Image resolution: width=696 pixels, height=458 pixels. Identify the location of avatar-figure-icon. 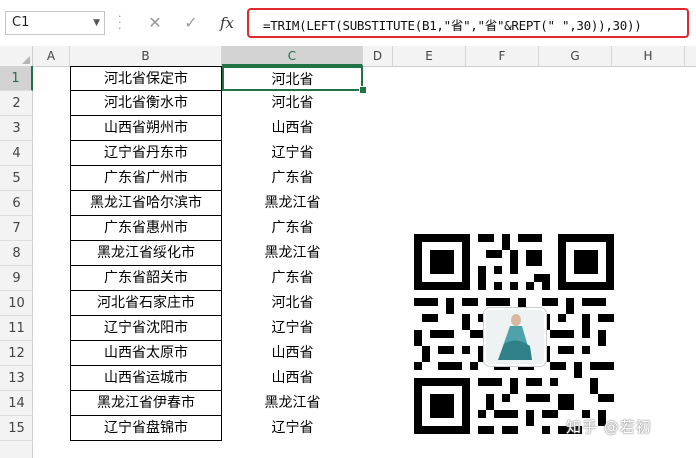
(515, 337).